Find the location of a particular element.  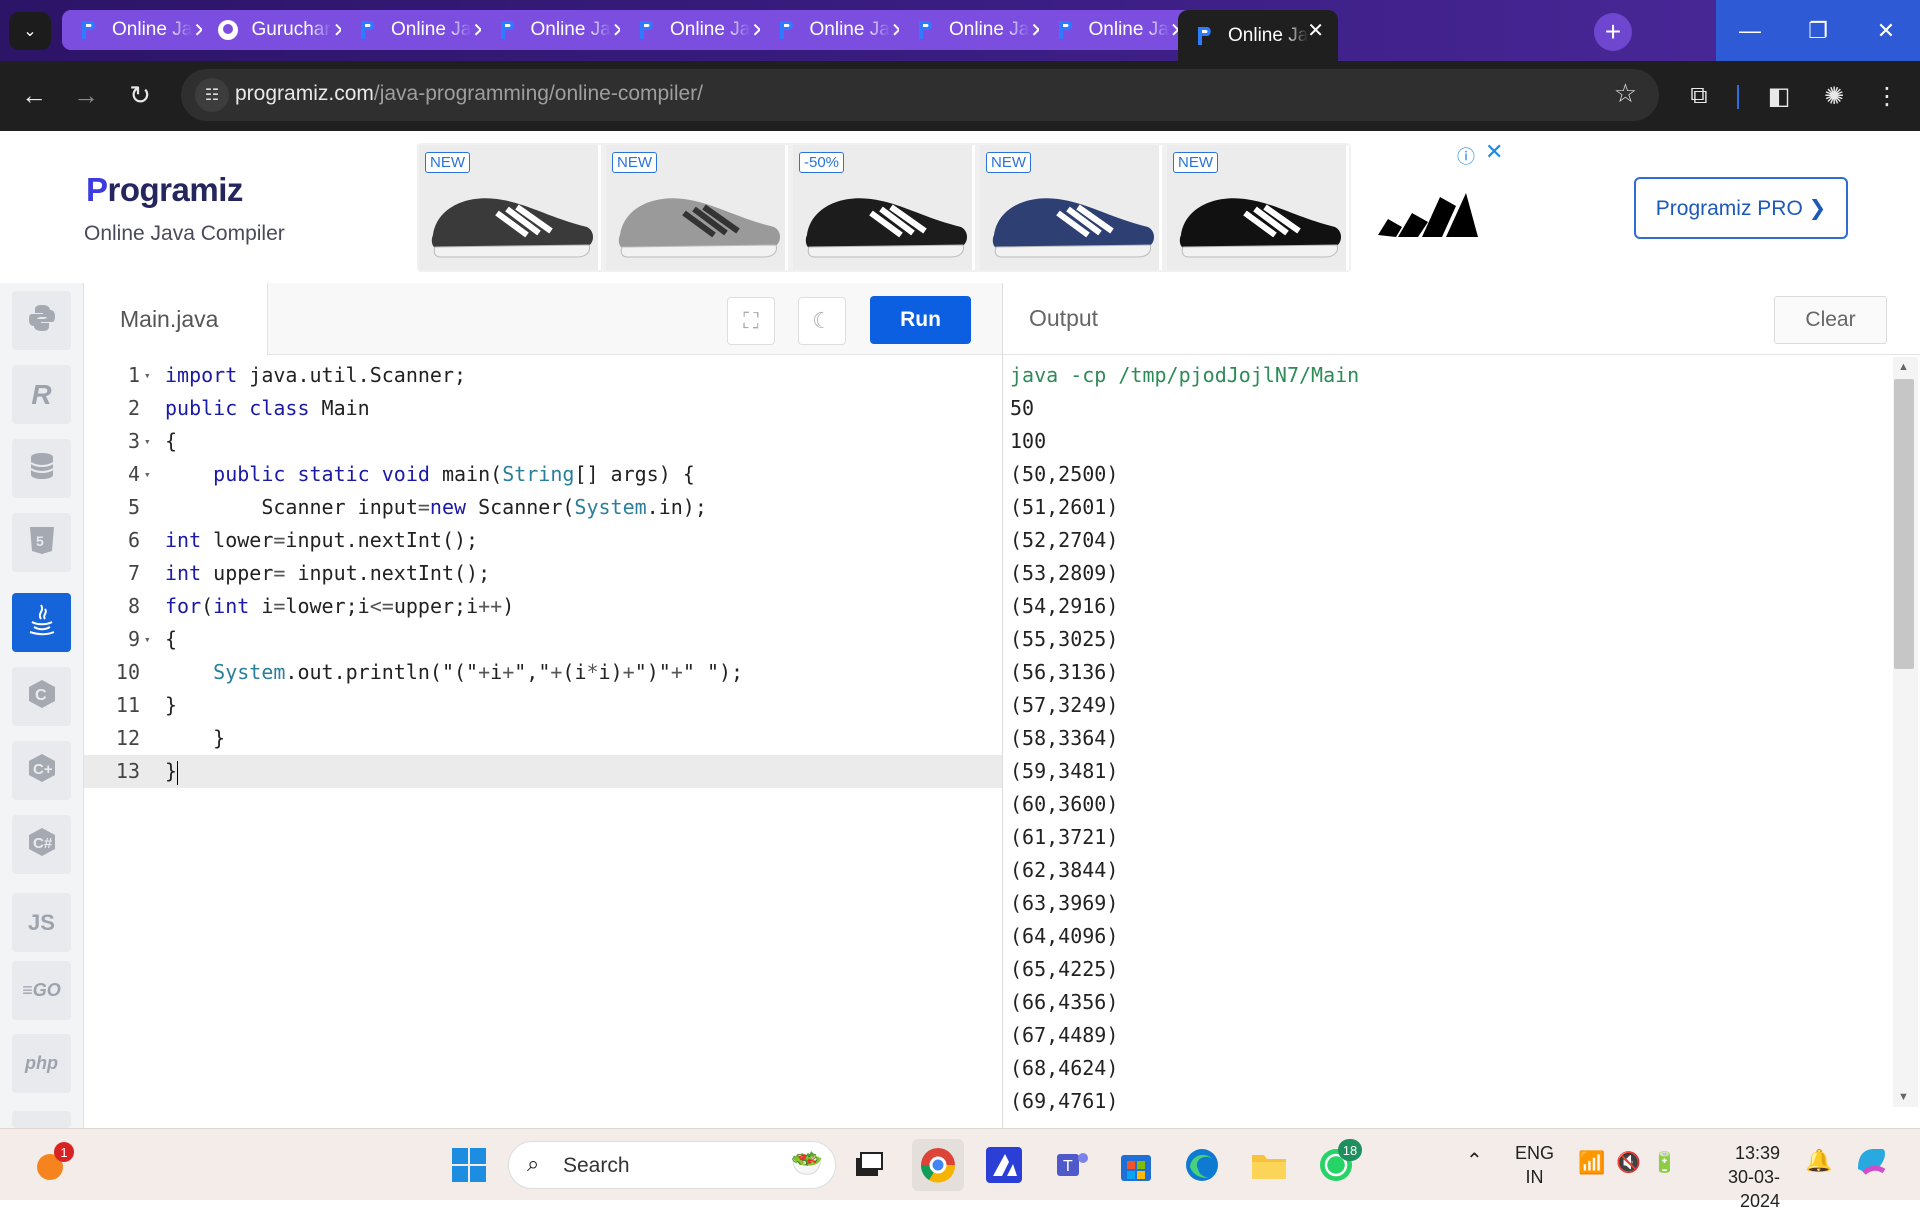

wifi-icon: 📶 is located at coordinates (1591, 1163).